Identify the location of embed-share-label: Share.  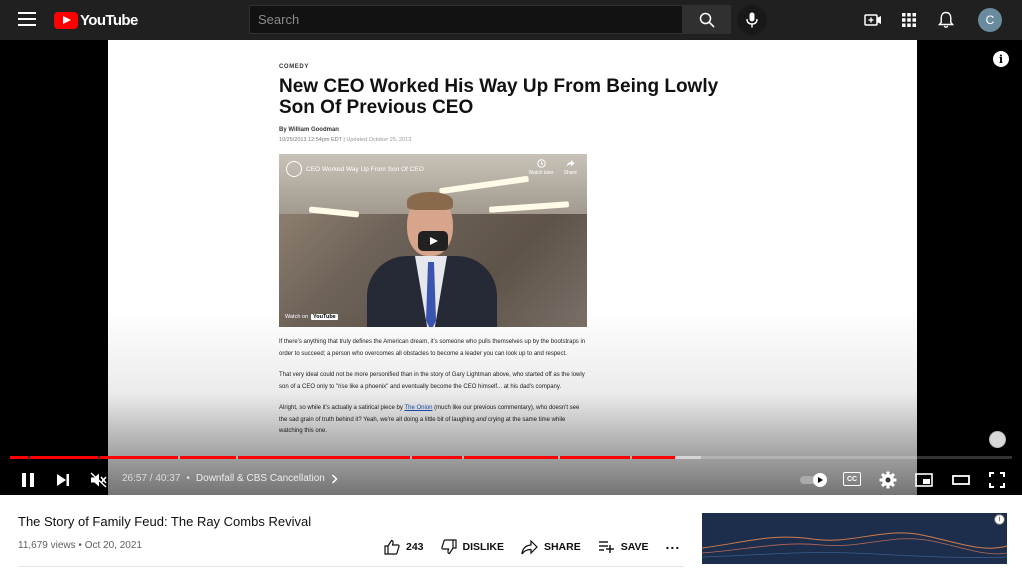
(570, 173).